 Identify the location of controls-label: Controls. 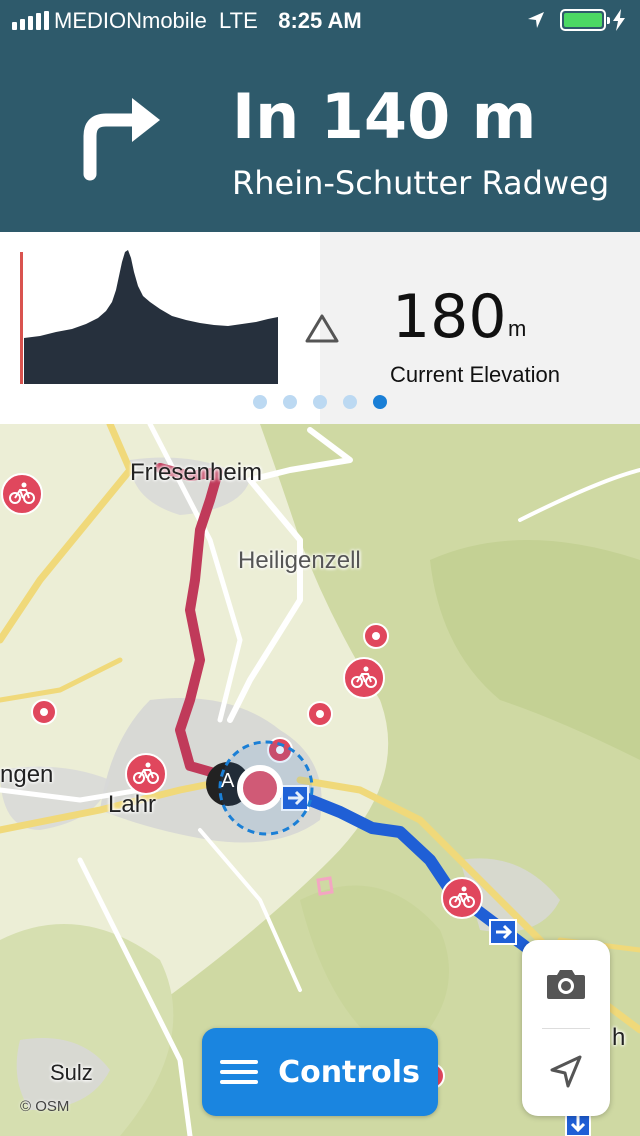
(349, 1072).